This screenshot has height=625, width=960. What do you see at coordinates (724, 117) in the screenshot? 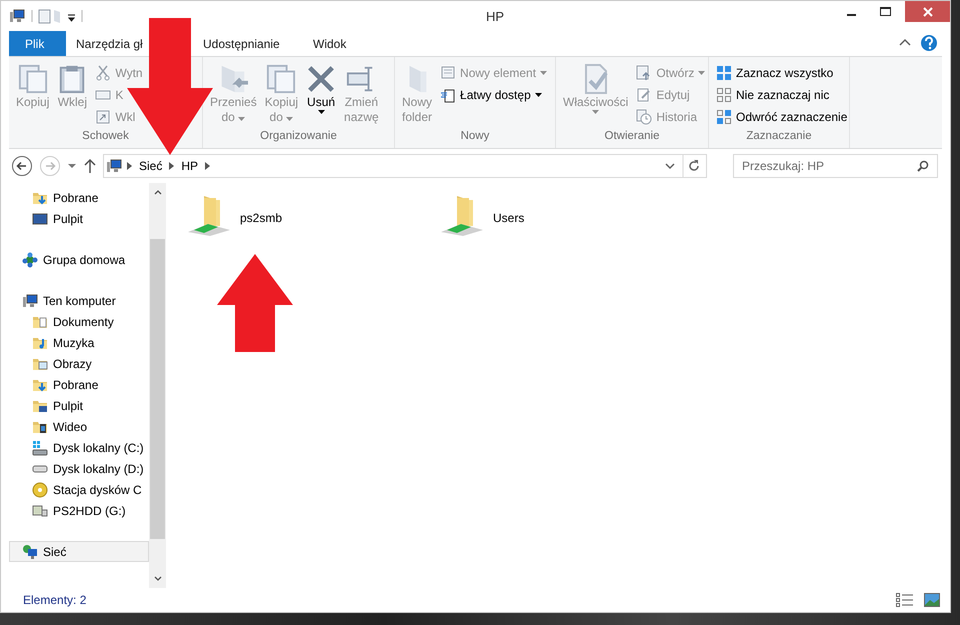
I see `invert-selection-icon` at bounding box center [724, 117].